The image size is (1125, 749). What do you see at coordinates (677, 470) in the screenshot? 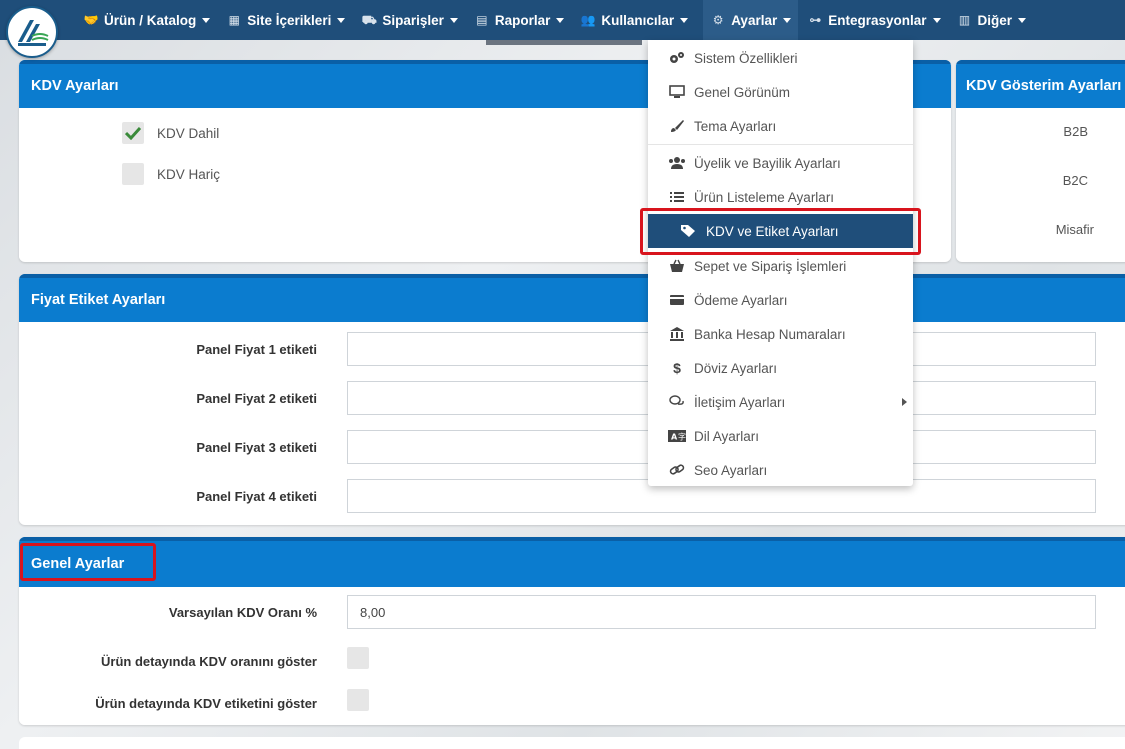
I see `link-icon` at bounding box center [677, 470].